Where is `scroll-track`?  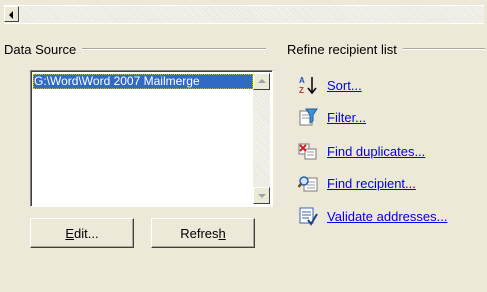 scroll-track is located at coordinates (252, 14).